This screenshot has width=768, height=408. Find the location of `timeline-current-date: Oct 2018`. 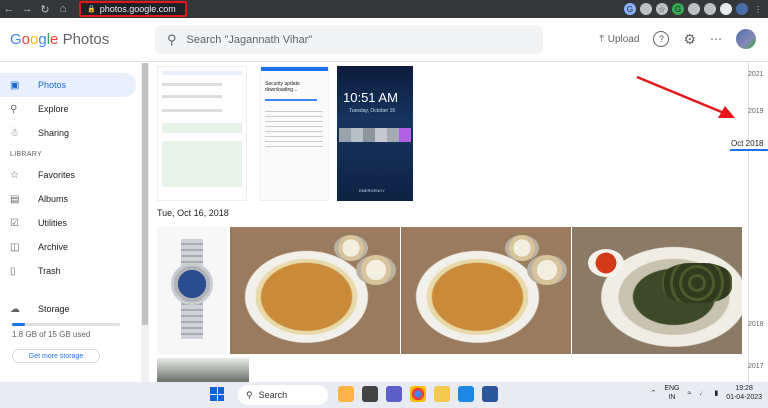

timeline-current-date: Oct 2018 is located at coordinates (747, 143).